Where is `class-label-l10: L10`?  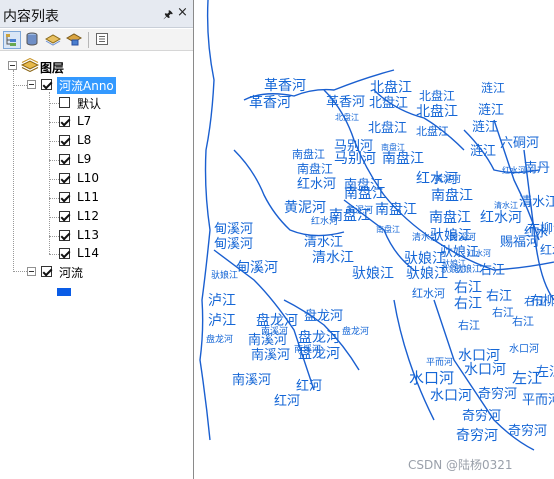
class-label-l10: L10 is located at coordinates (88, 178).